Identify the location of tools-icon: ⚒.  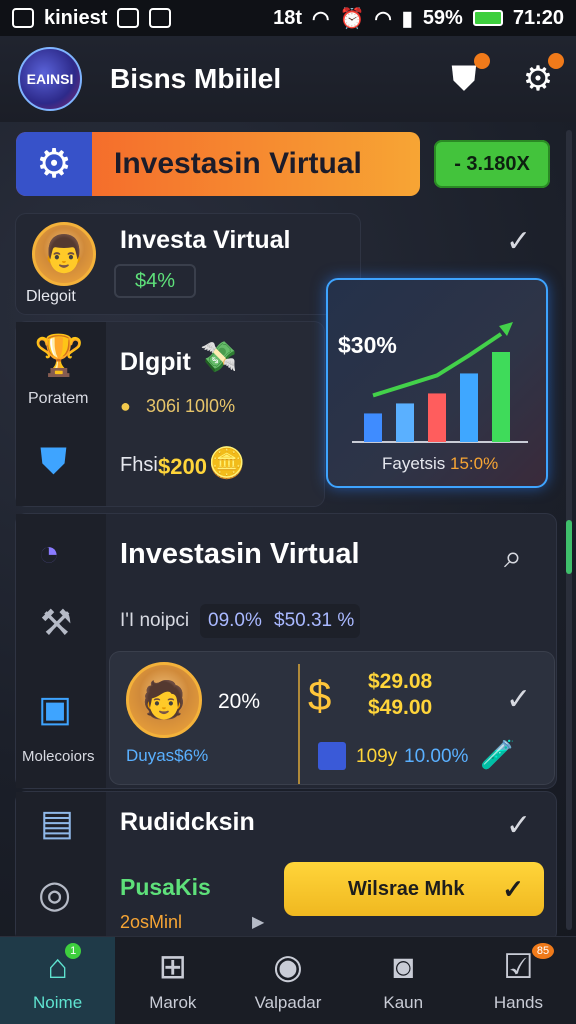
(56, 623).